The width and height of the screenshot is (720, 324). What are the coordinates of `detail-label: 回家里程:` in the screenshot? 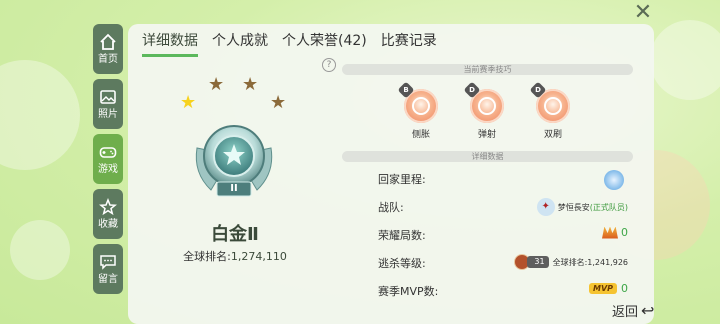 It's located at (402, 179).